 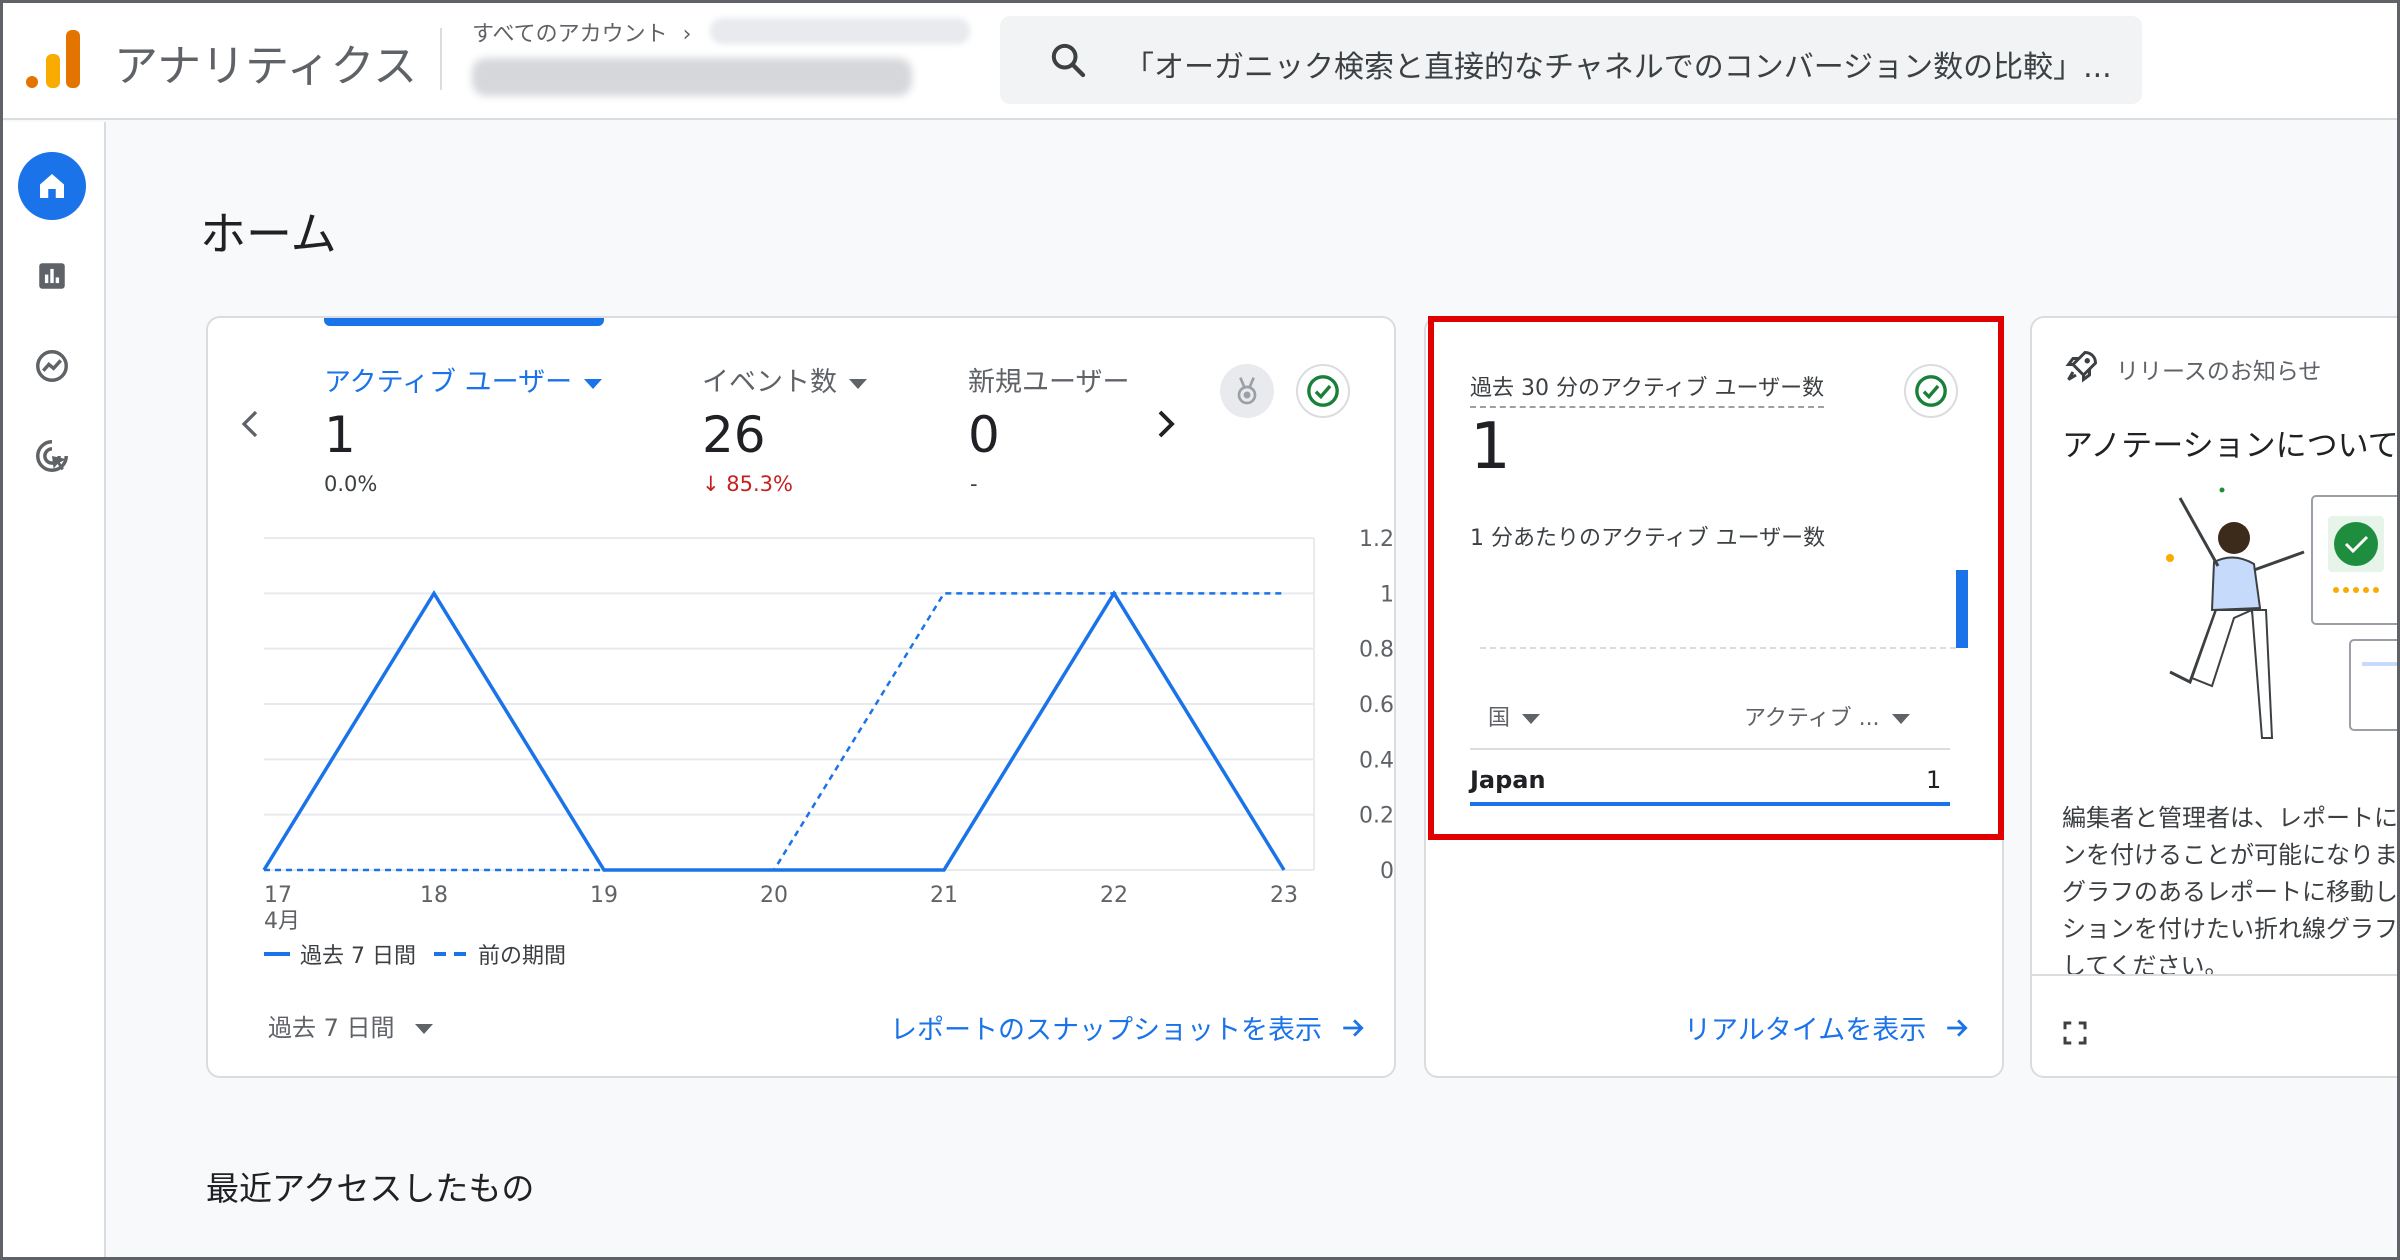 I want to click on x-tick-label: 17, so click(x=278, y=895).